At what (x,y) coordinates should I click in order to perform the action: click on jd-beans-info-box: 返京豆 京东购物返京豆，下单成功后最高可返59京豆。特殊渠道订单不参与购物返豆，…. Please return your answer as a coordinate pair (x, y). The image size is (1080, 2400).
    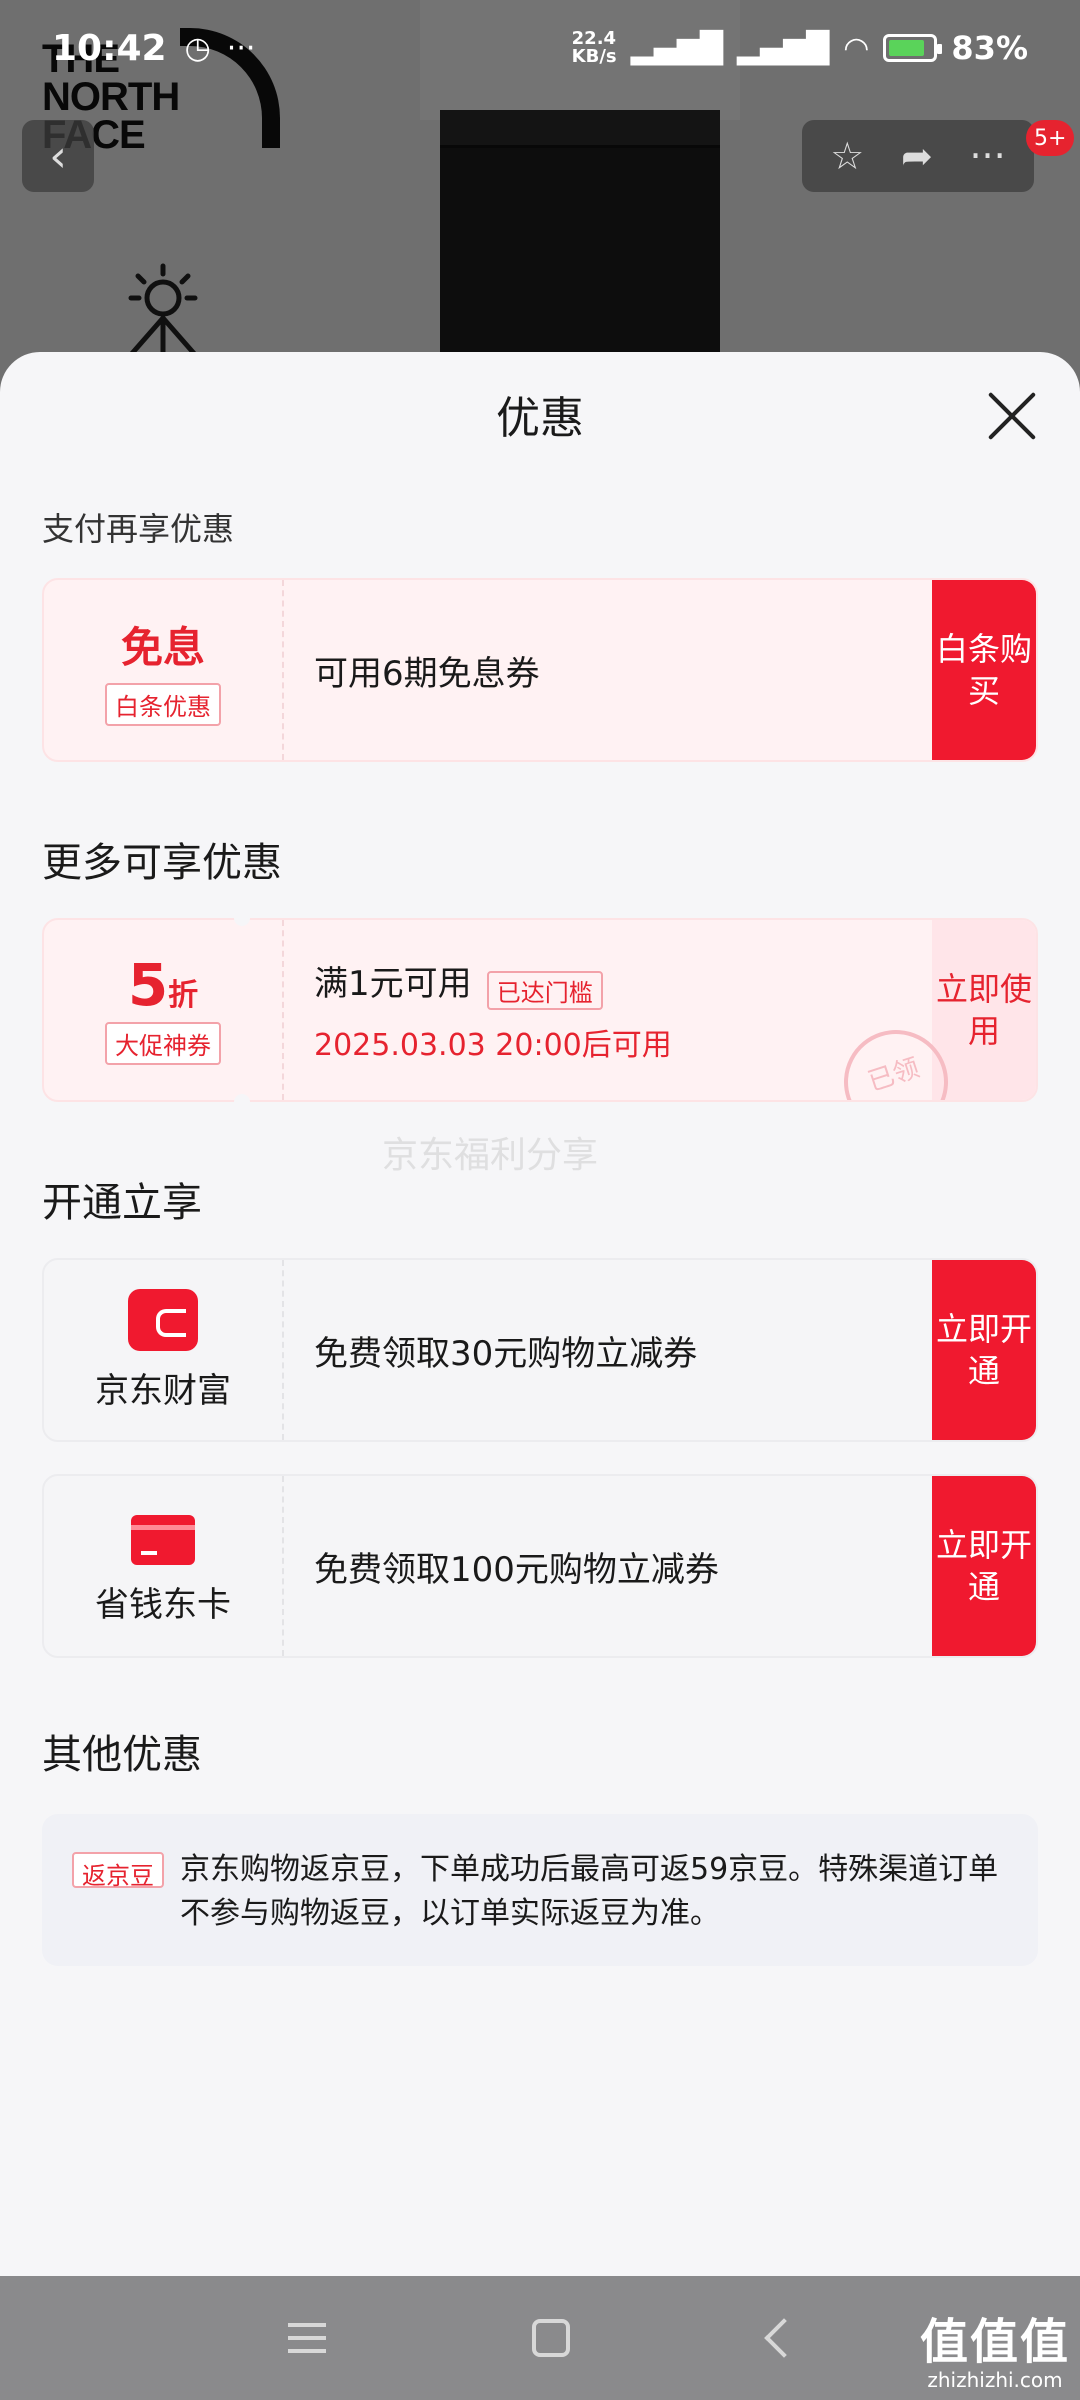
    Looking at the image, I should click on (540, 1890).